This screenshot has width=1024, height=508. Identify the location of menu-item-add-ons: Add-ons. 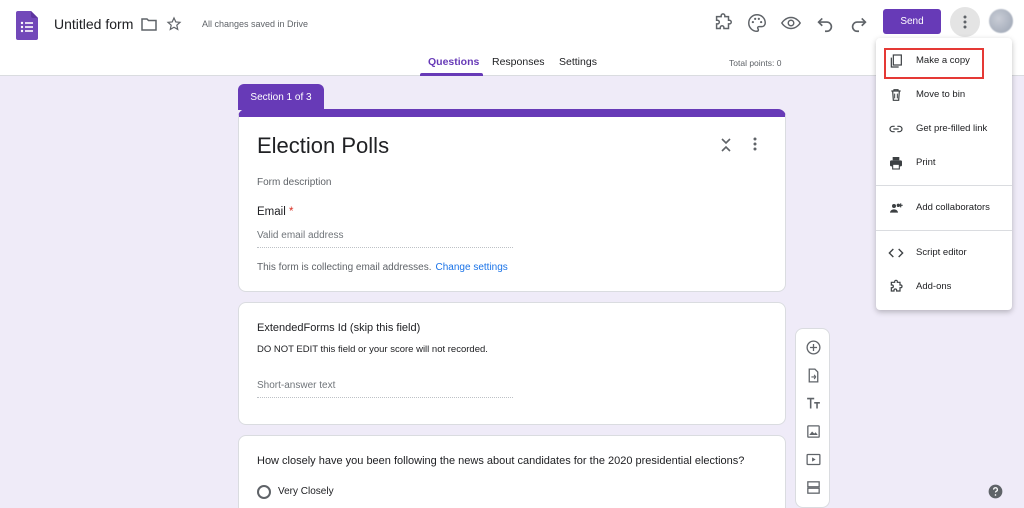
(944, 287).